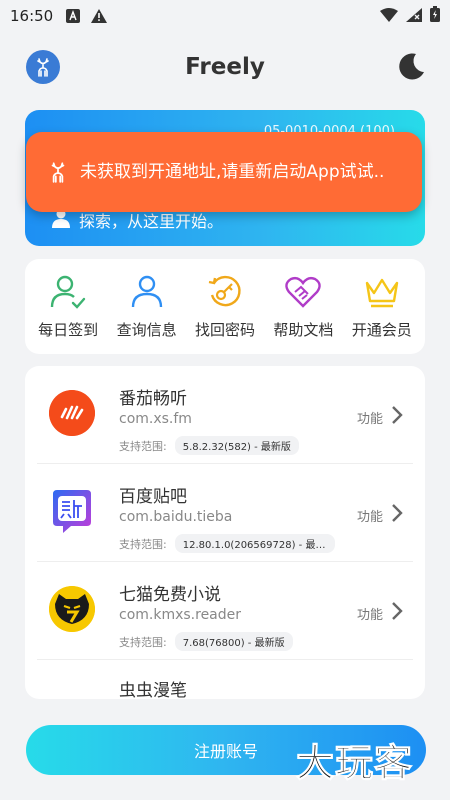  I want to click on baidu-tieba-app-icon, so click(72, 511).